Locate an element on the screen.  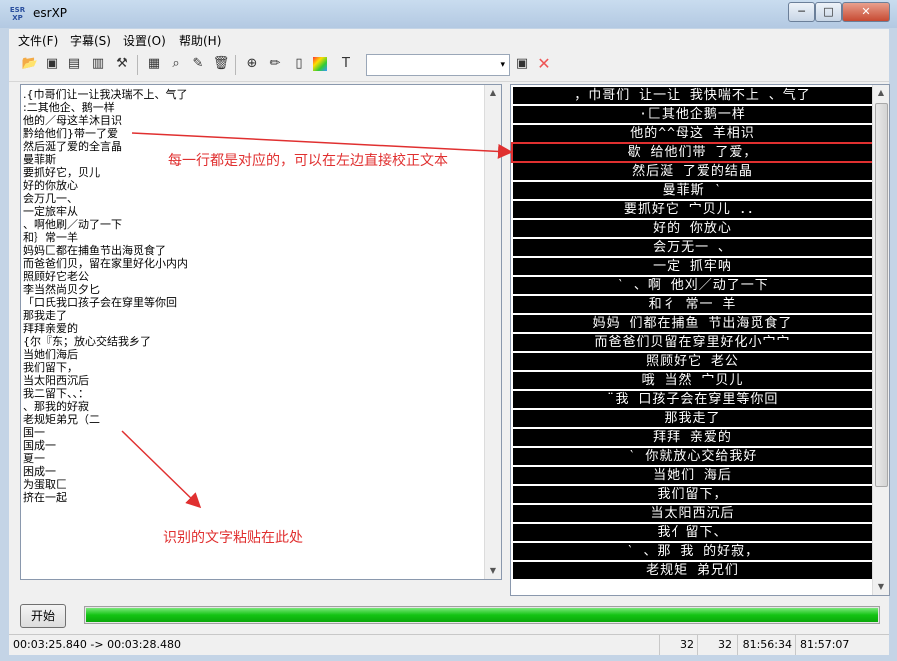
status-time-a: 81:56:34 is located at coordinates (766, 645).